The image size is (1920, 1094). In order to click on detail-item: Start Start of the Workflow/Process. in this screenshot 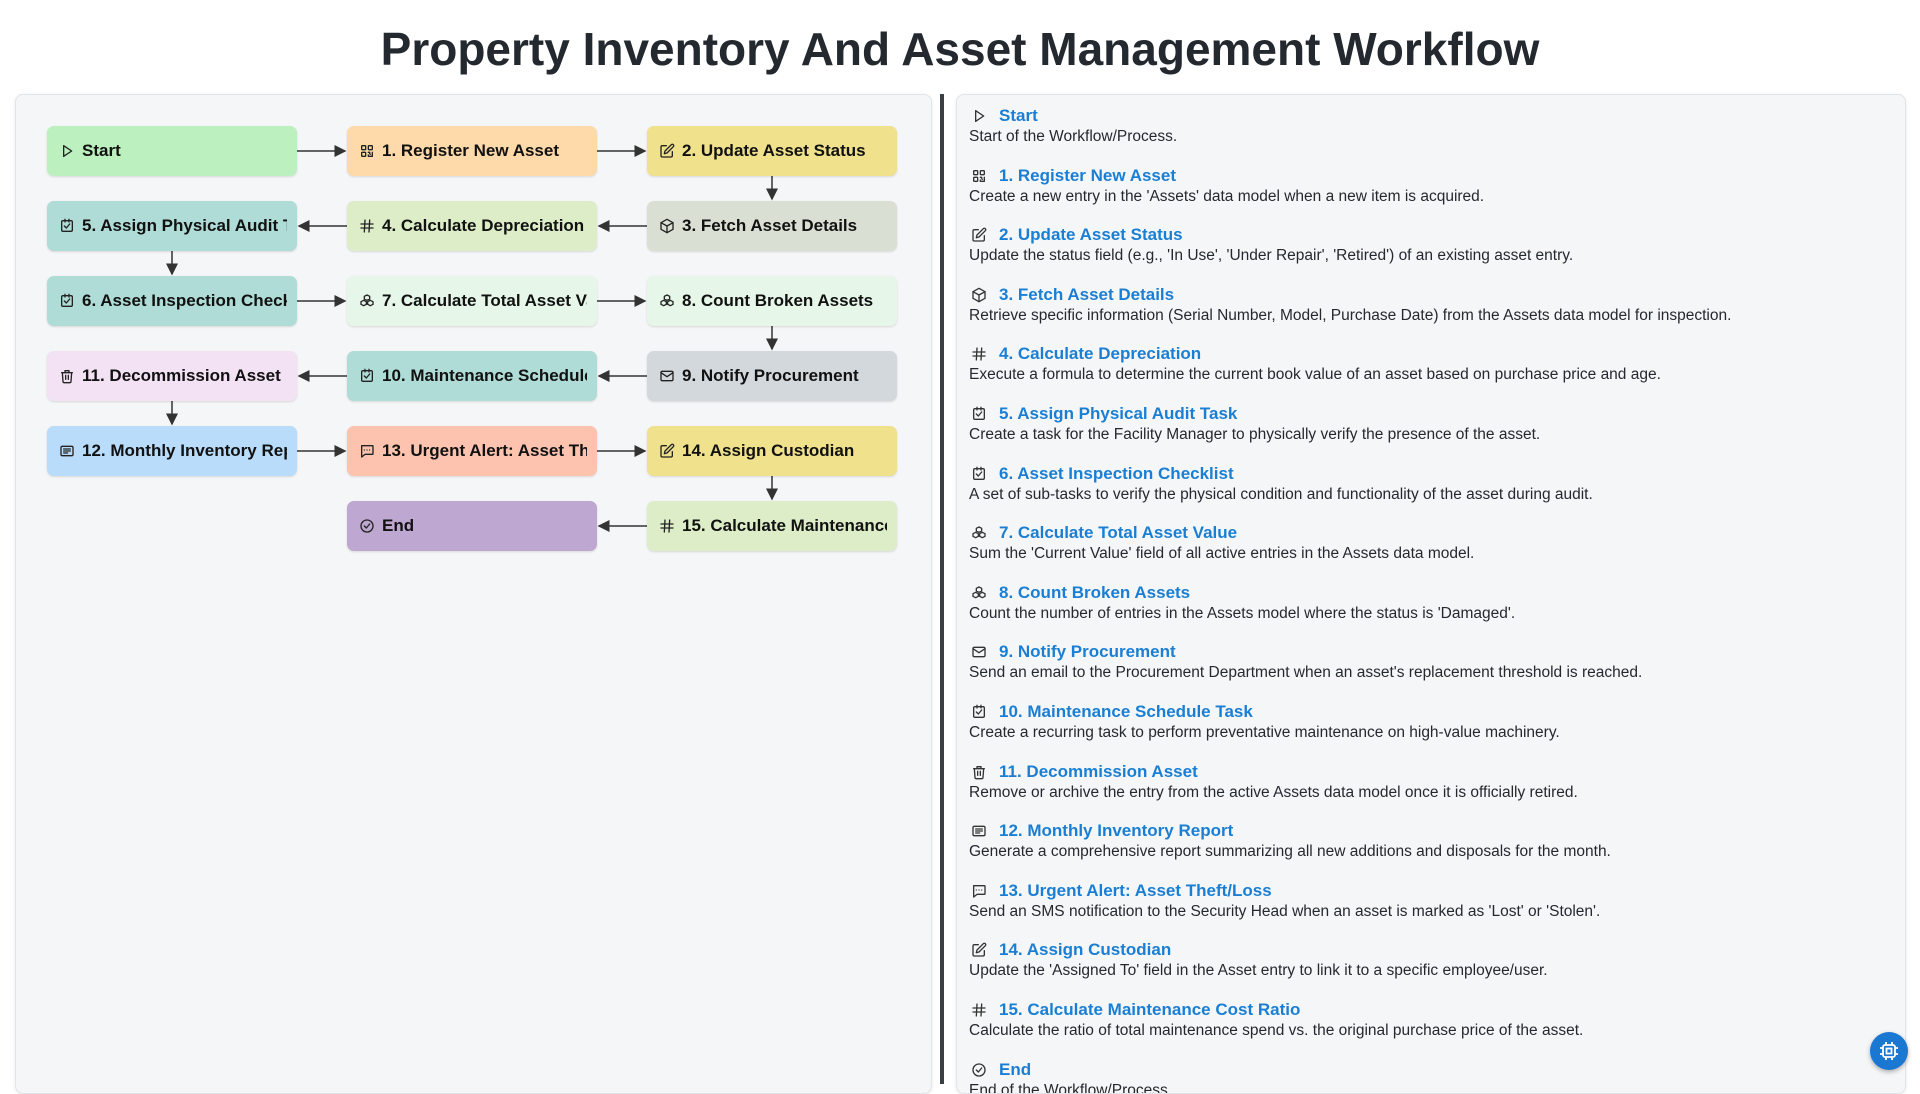, I will do `click(1429, 125)`.